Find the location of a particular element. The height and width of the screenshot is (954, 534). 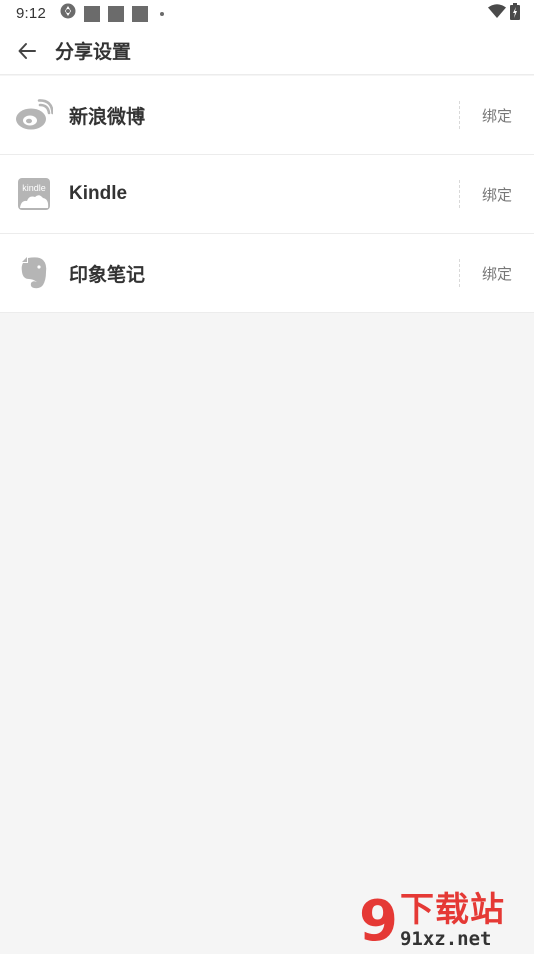

watermark-text: 下载站 is located at coordinates (452, 910).